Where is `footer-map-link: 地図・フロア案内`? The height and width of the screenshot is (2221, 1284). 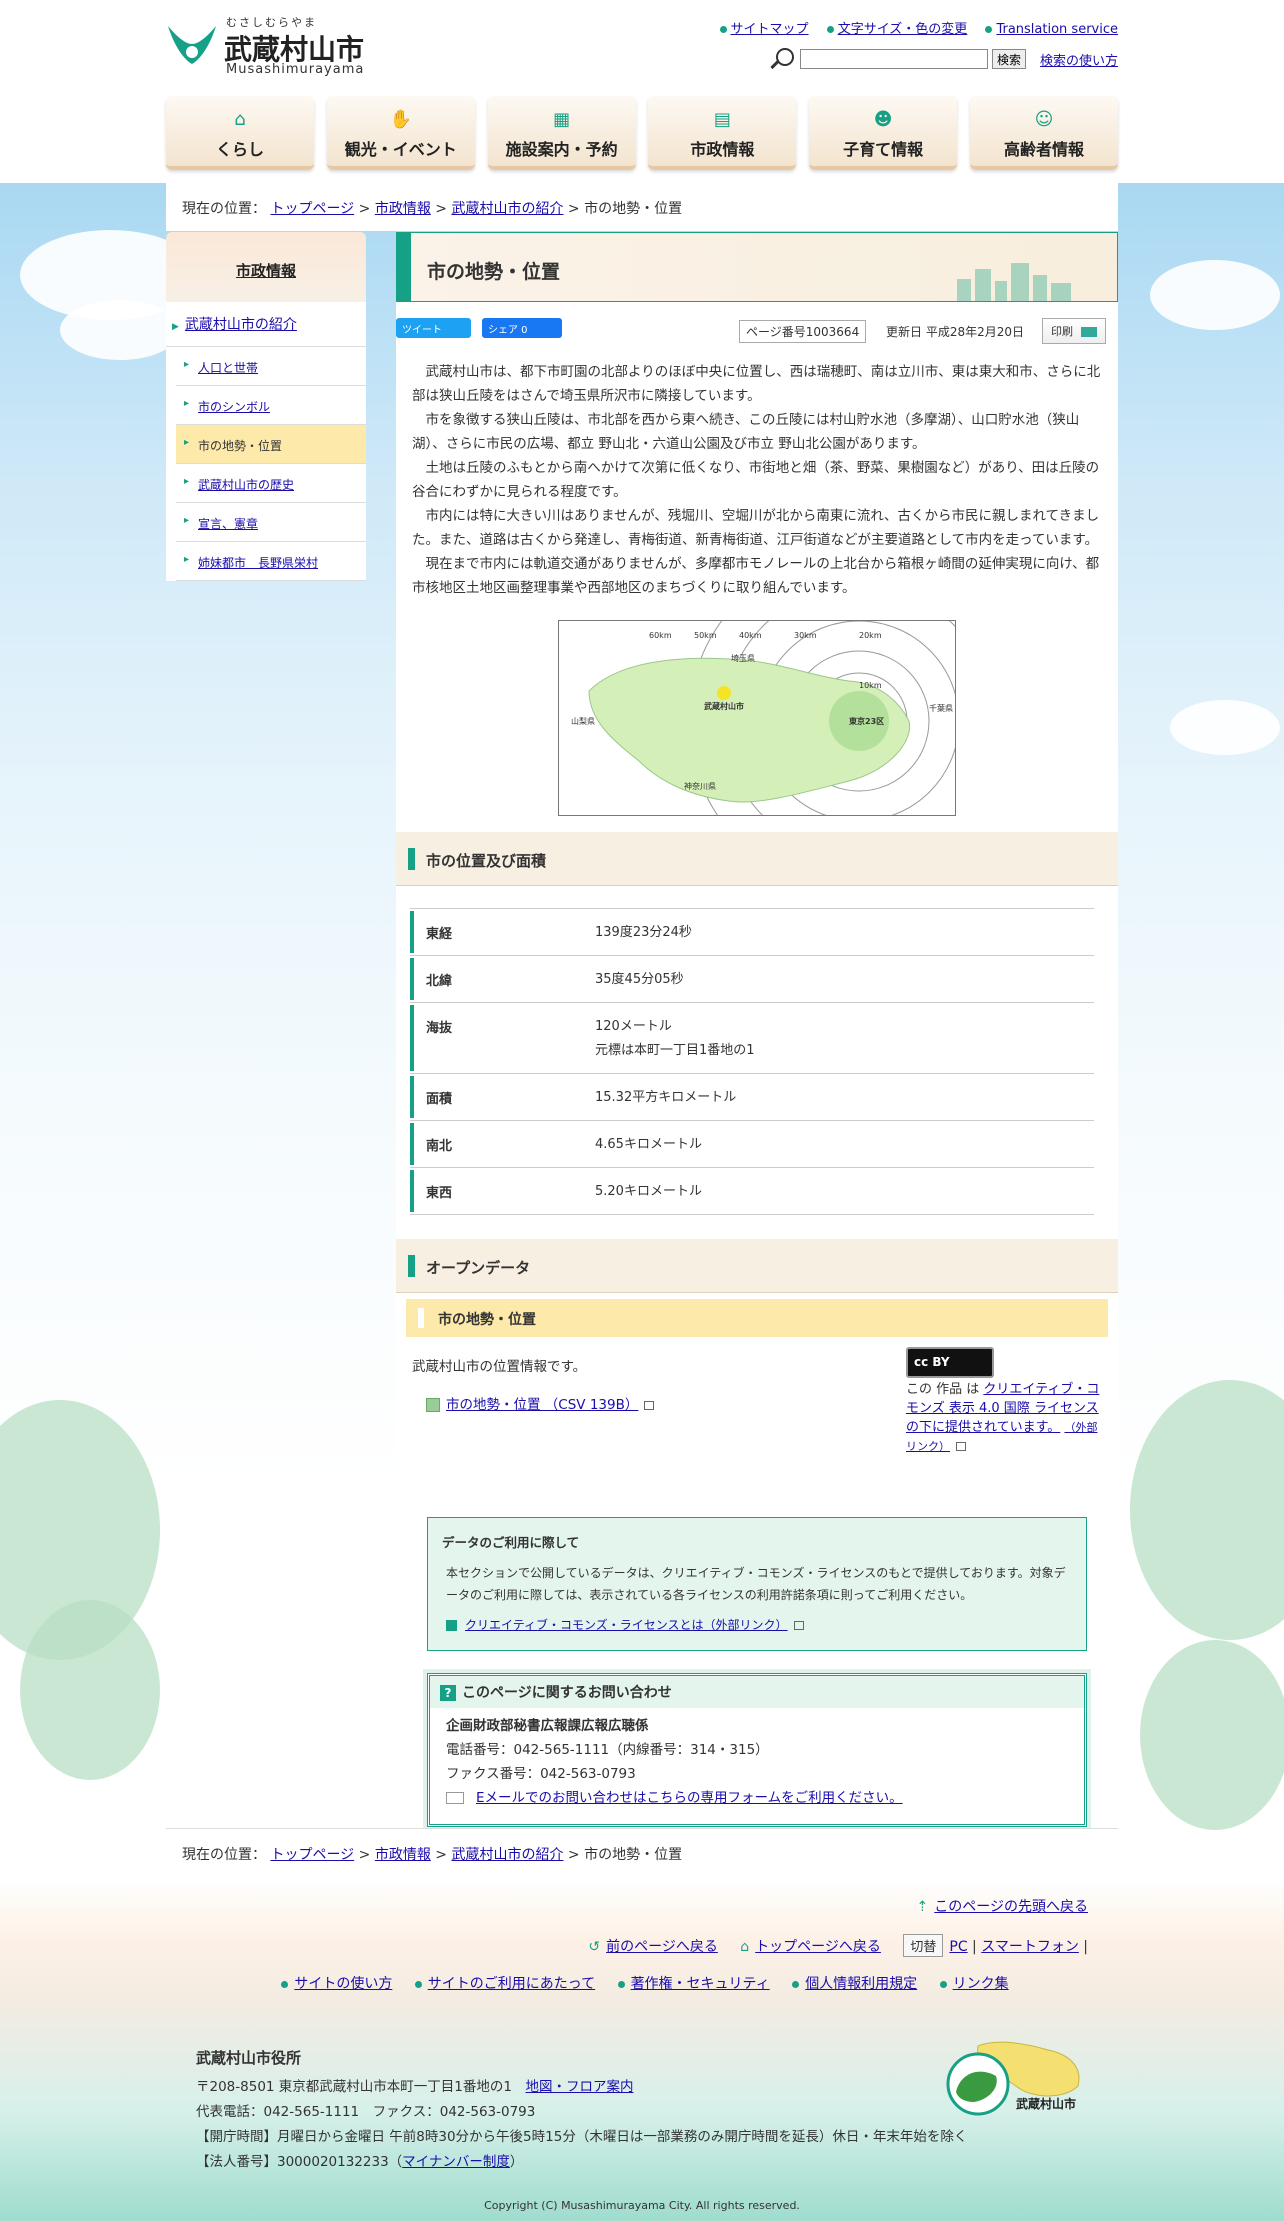 footer-map-link: 地図・フロア案内 is located at coordinates (579, 2087).